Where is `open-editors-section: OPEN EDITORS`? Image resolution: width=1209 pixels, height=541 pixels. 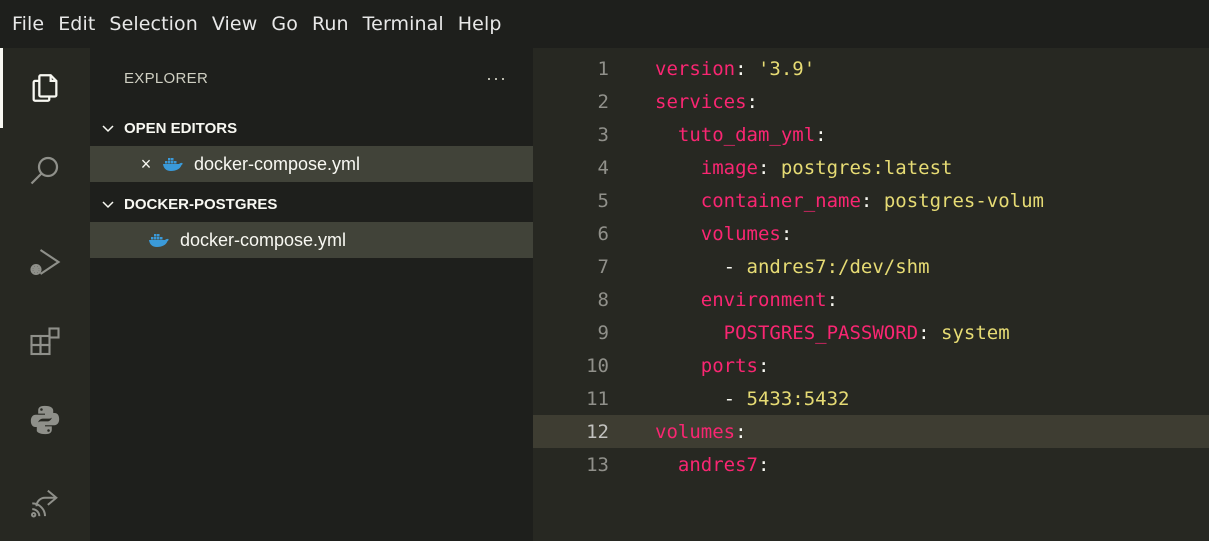
open-editors-section: OPEN EDITORS is located at coordinates (311, 128).